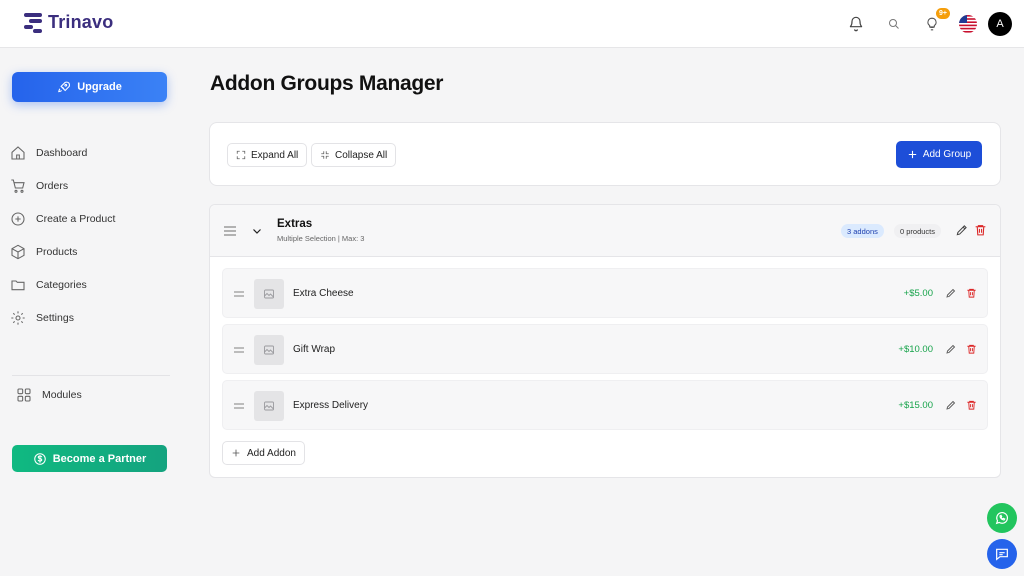  Describe the element at coordinates (61, 284) in the screenshot. I see `sidebar-item-label: Categories` at that location.